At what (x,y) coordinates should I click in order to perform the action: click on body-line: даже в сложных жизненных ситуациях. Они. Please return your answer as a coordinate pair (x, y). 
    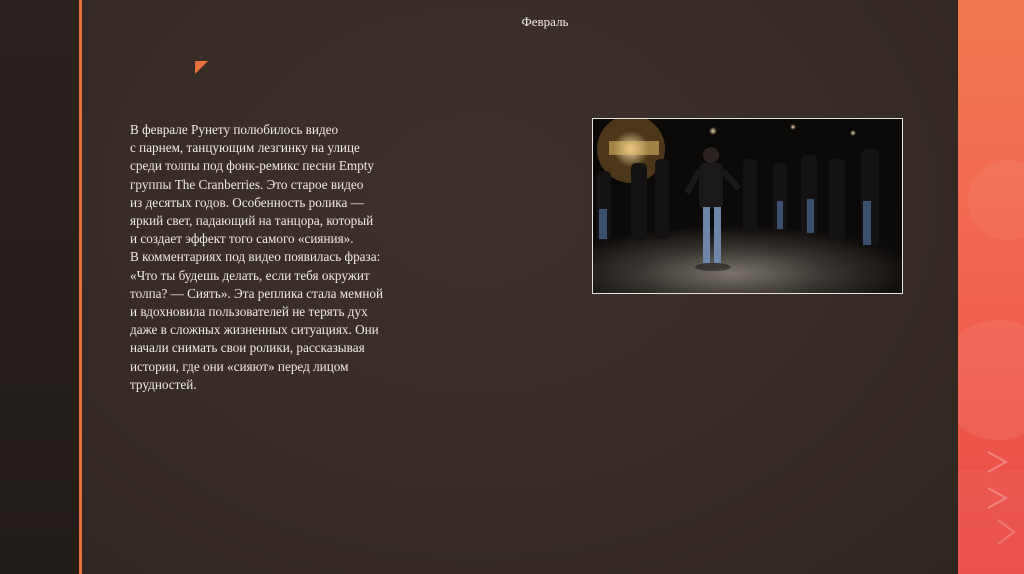
    Looking at the image, I should click on (254, 330).